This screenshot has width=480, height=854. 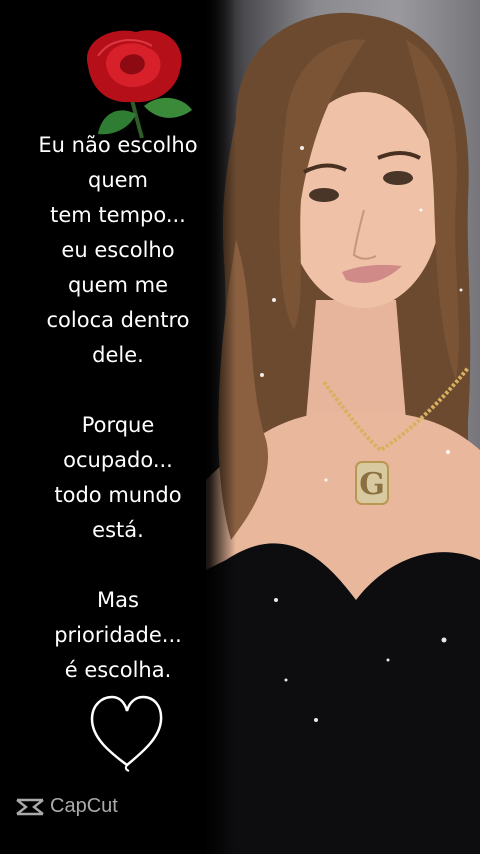 I want to click on capcut-logo-icon, so click(x=30, y=806).